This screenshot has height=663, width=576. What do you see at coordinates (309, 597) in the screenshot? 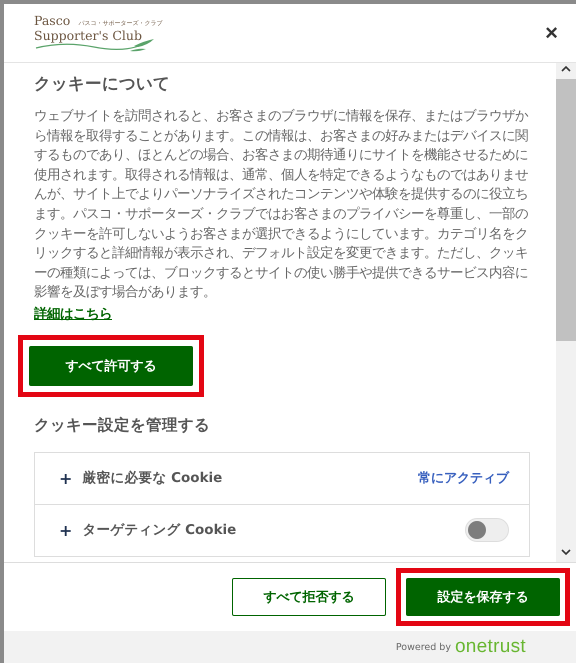
I see `reject-all-button: すべて拒否する` at bounding box center [309, 597].